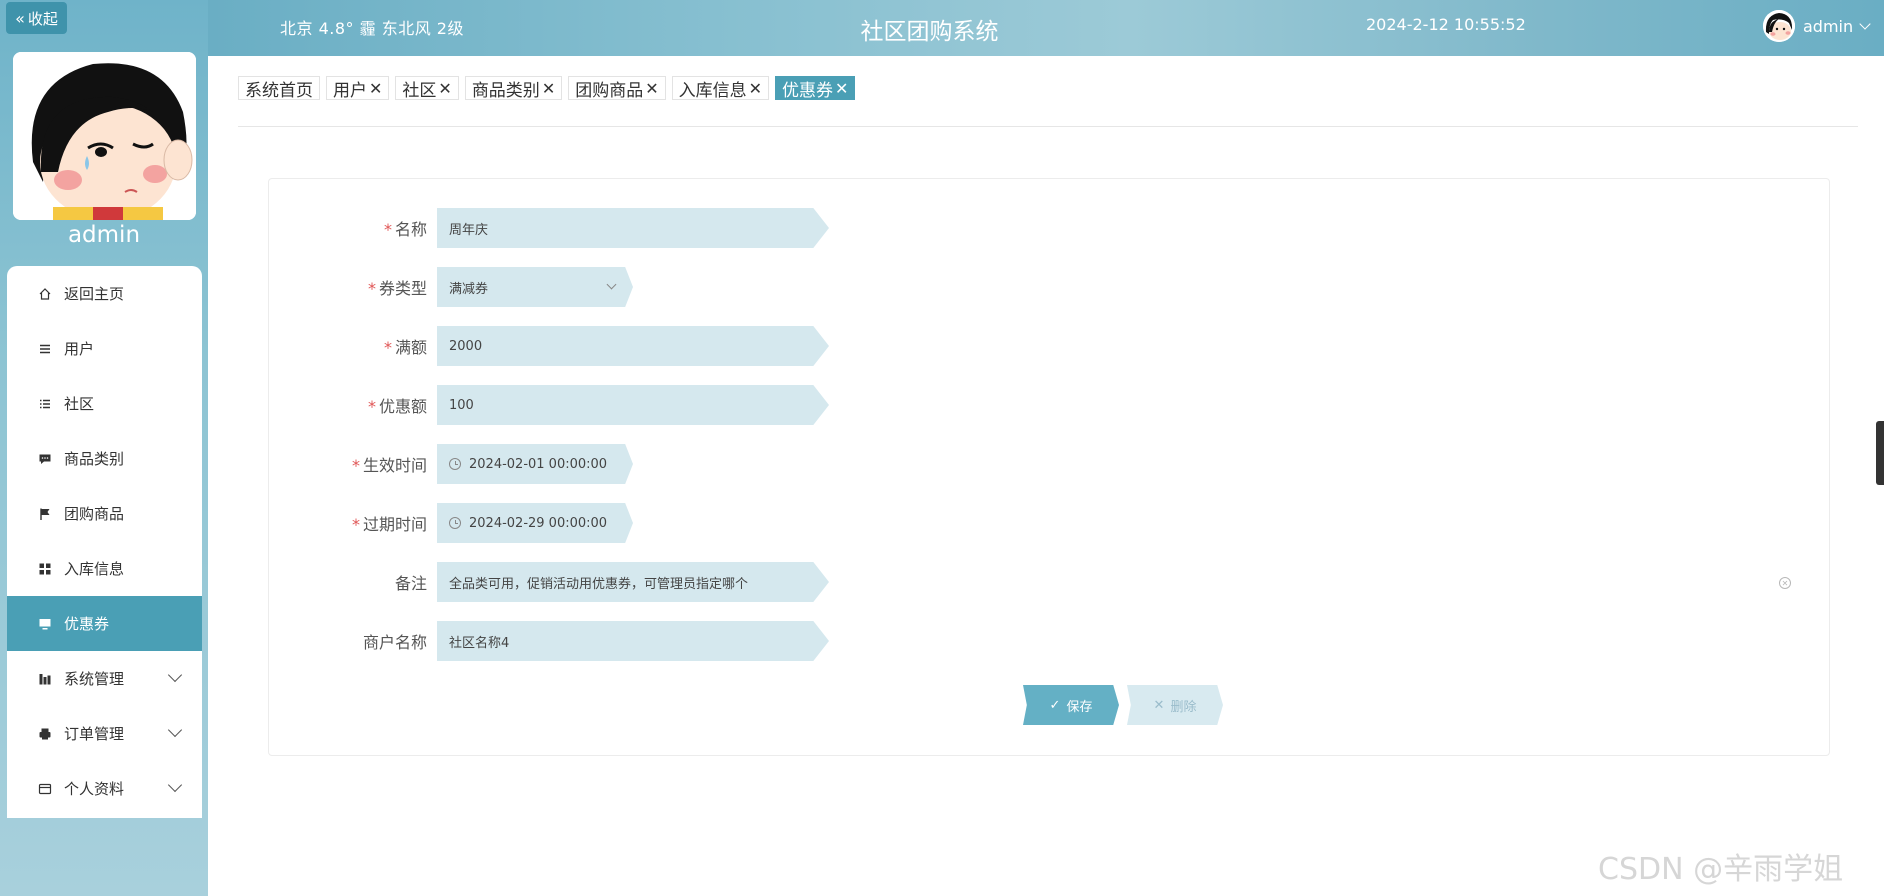 This screenshot has height=896, width=1884. Describe the element at coordinates (808, 90) in the screenshot. I see `tab-label: 优惠券` at that location.